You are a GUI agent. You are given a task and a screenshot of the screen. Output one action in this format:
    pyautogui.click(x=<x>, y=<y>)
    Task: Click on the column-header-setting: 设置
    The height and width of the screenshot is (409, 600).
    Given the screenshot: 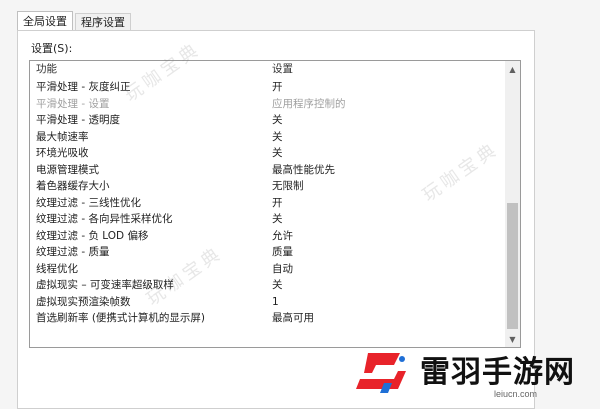 What is the action you would take?
    pyautogui.click(x=282, y=69)
    